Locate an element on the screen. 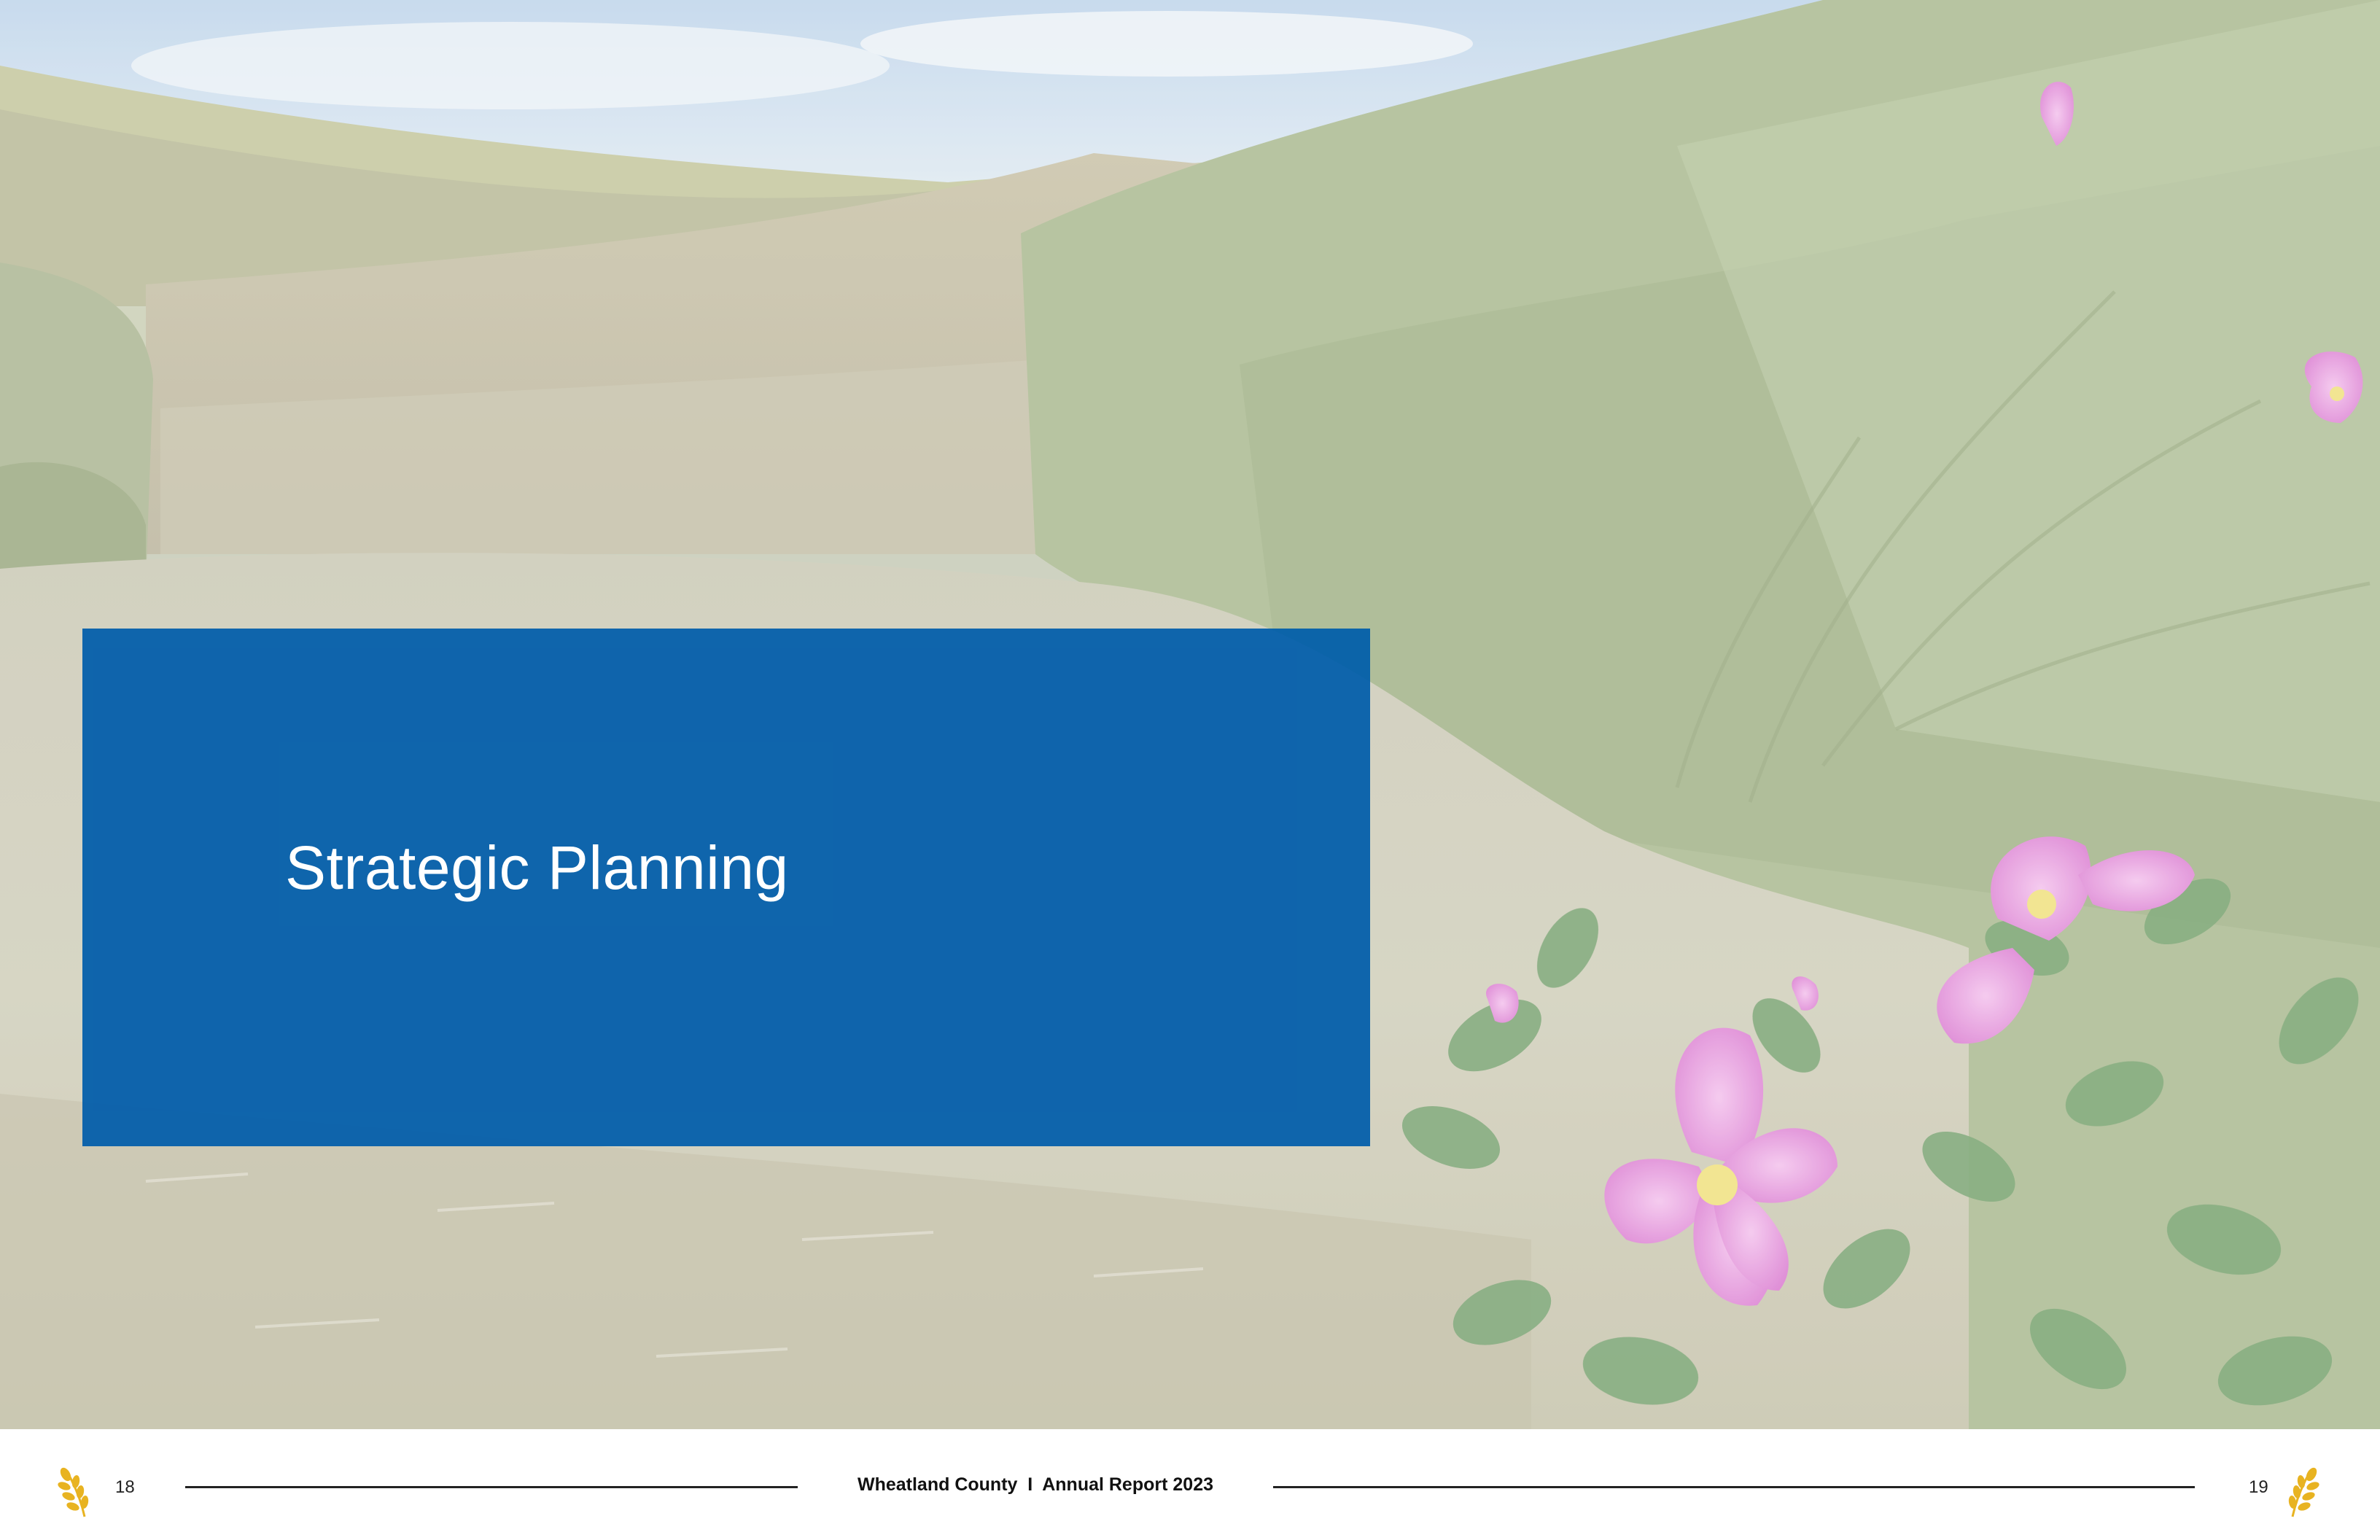 The height and width of the screenshot is (1540, 2380). footer-rule-right is located at coordinates (1734, 1487).